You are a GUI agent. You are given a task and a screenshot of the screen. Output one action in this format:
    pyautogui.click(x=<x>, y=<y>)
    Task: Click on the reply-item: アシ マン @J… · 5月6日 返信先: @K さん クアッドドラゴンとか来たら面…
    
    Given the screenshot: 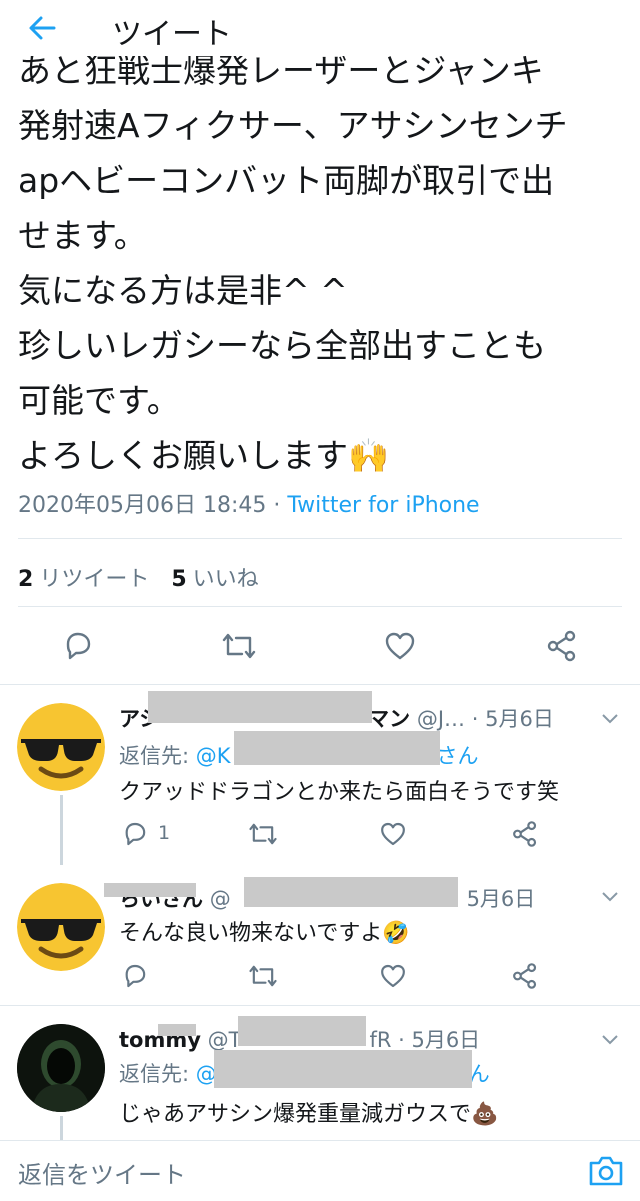 What is the action you would take?
    pyautogui.click(x=320, y=775)
    